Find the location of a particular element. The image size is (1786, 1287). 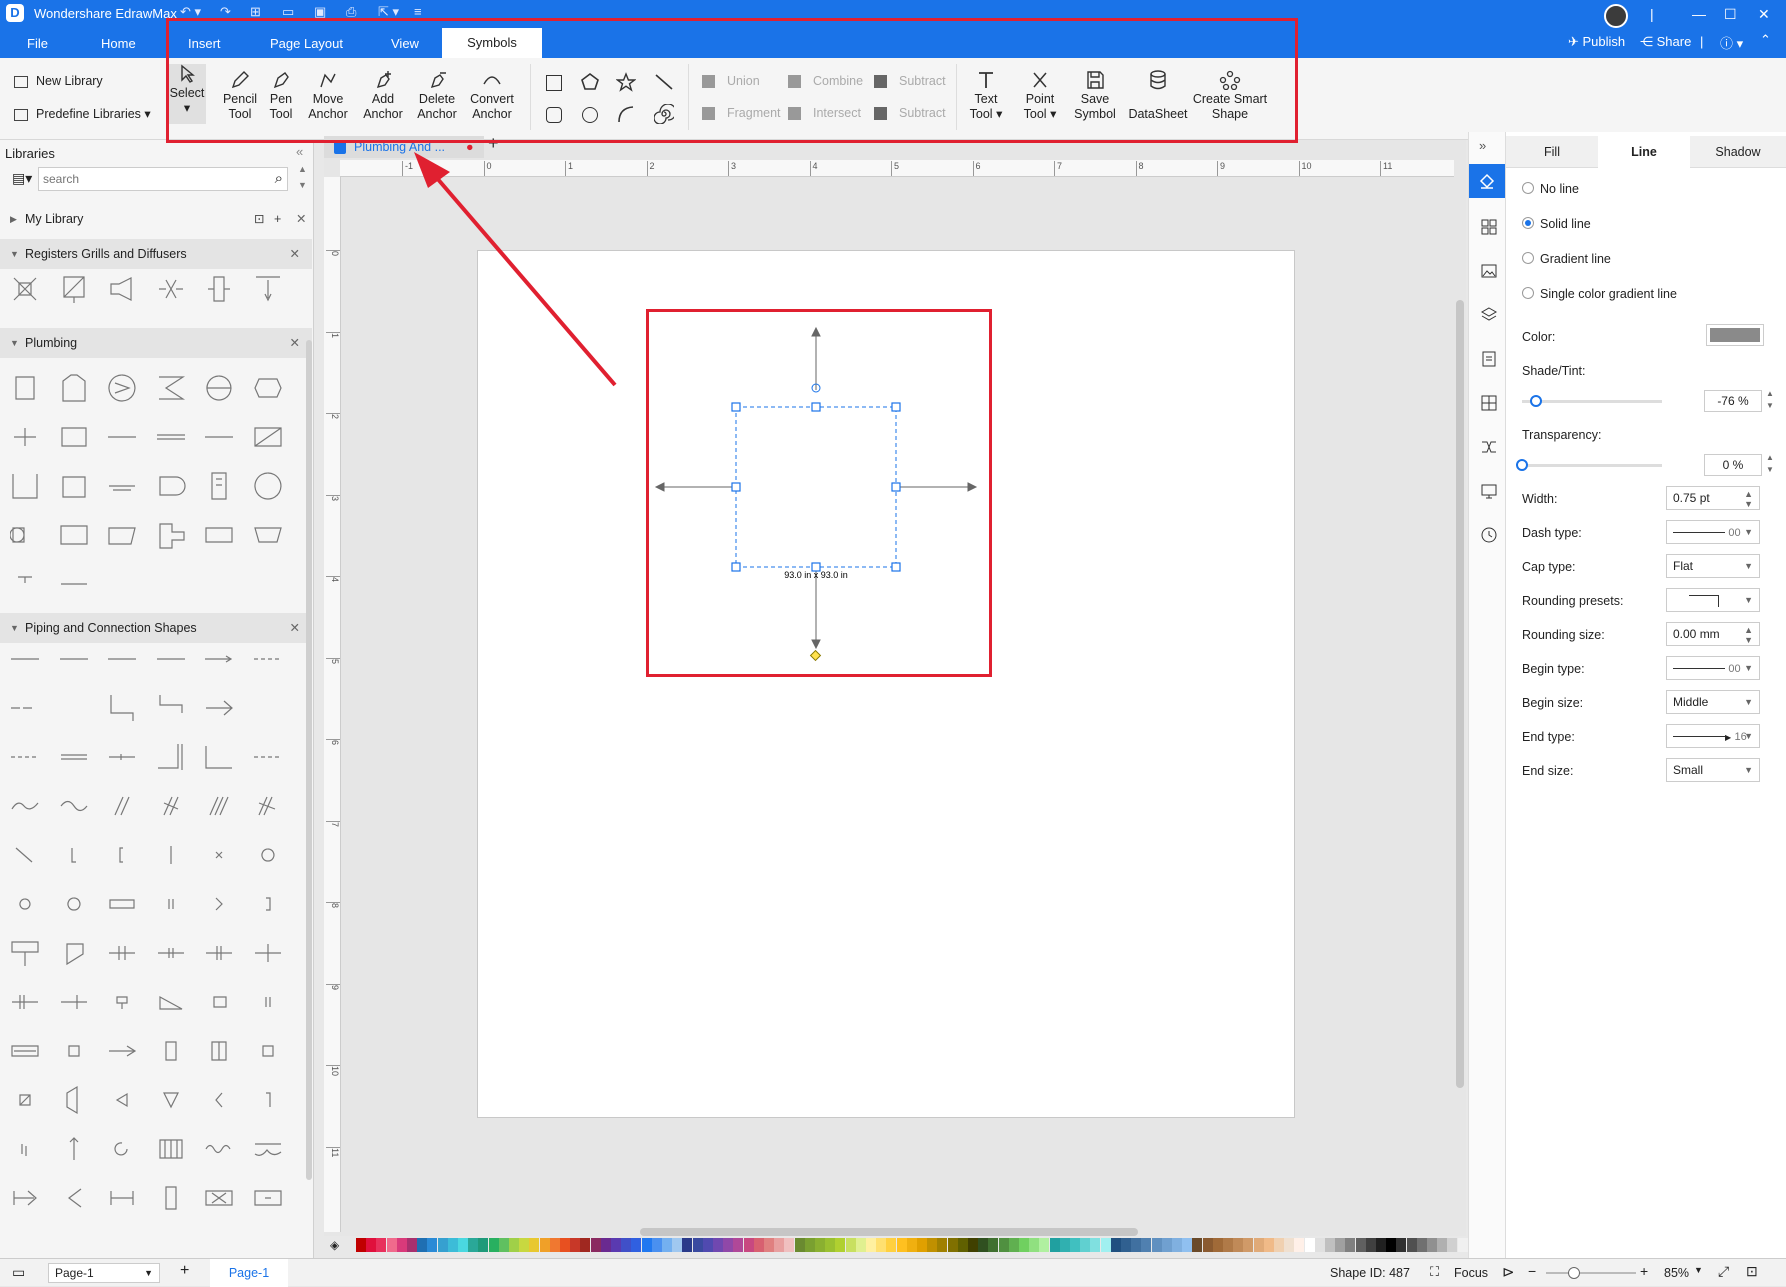

search-input is located at coordinates (151, 179).